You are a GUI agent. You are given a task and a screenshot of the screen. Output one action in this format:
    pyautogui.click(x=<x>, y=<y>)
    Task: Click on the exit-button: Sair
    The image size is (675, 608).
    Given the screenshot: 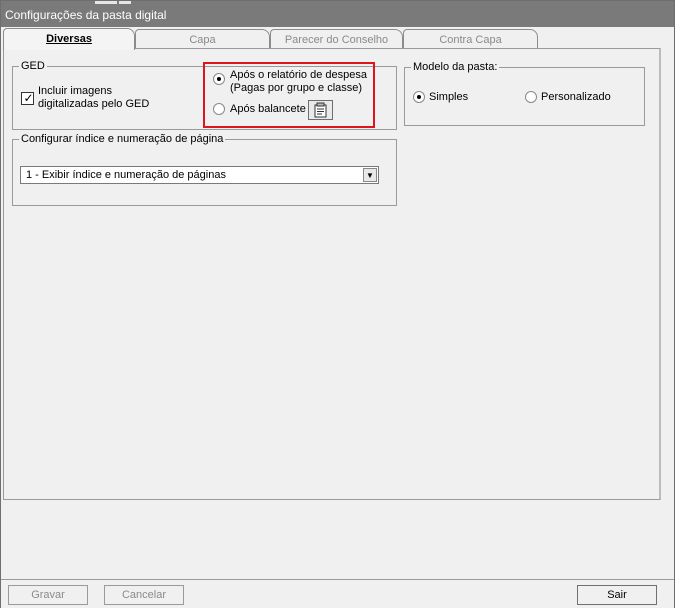 What is the action you would take?
    pyautogui.click(x=617, y=595)
    